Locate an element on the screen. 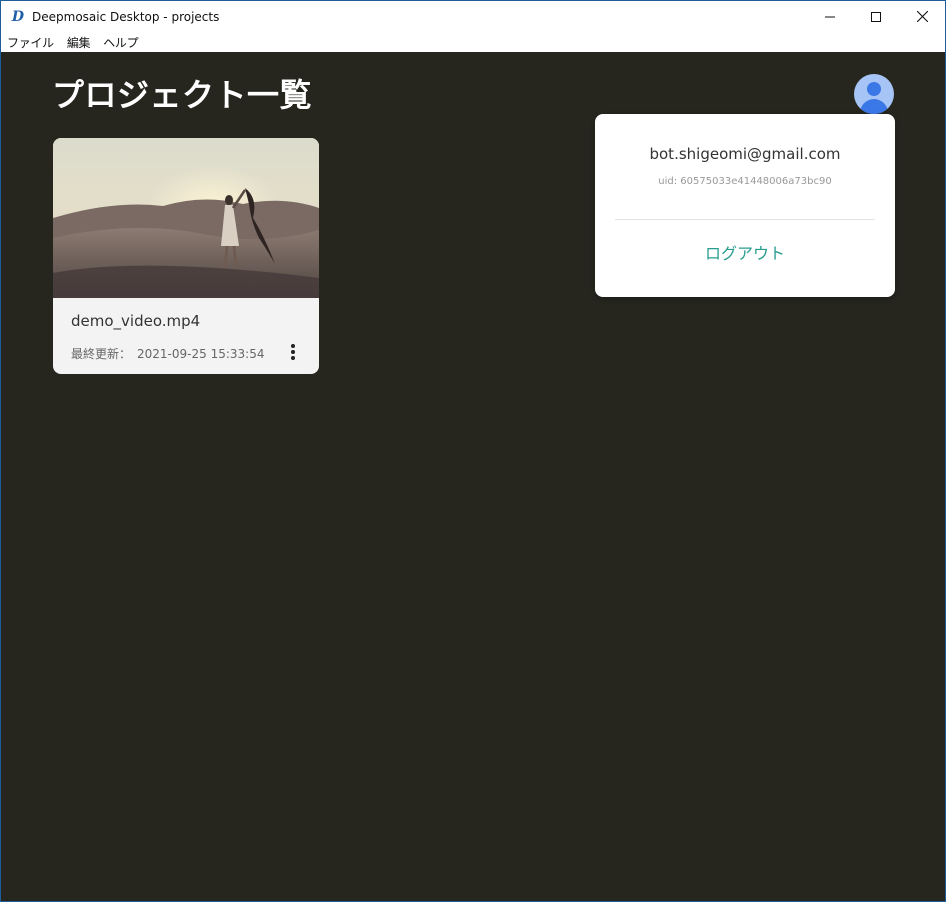 The image size is (946, 902). logout-button: ログアウト is located at coordinates (745, 252).